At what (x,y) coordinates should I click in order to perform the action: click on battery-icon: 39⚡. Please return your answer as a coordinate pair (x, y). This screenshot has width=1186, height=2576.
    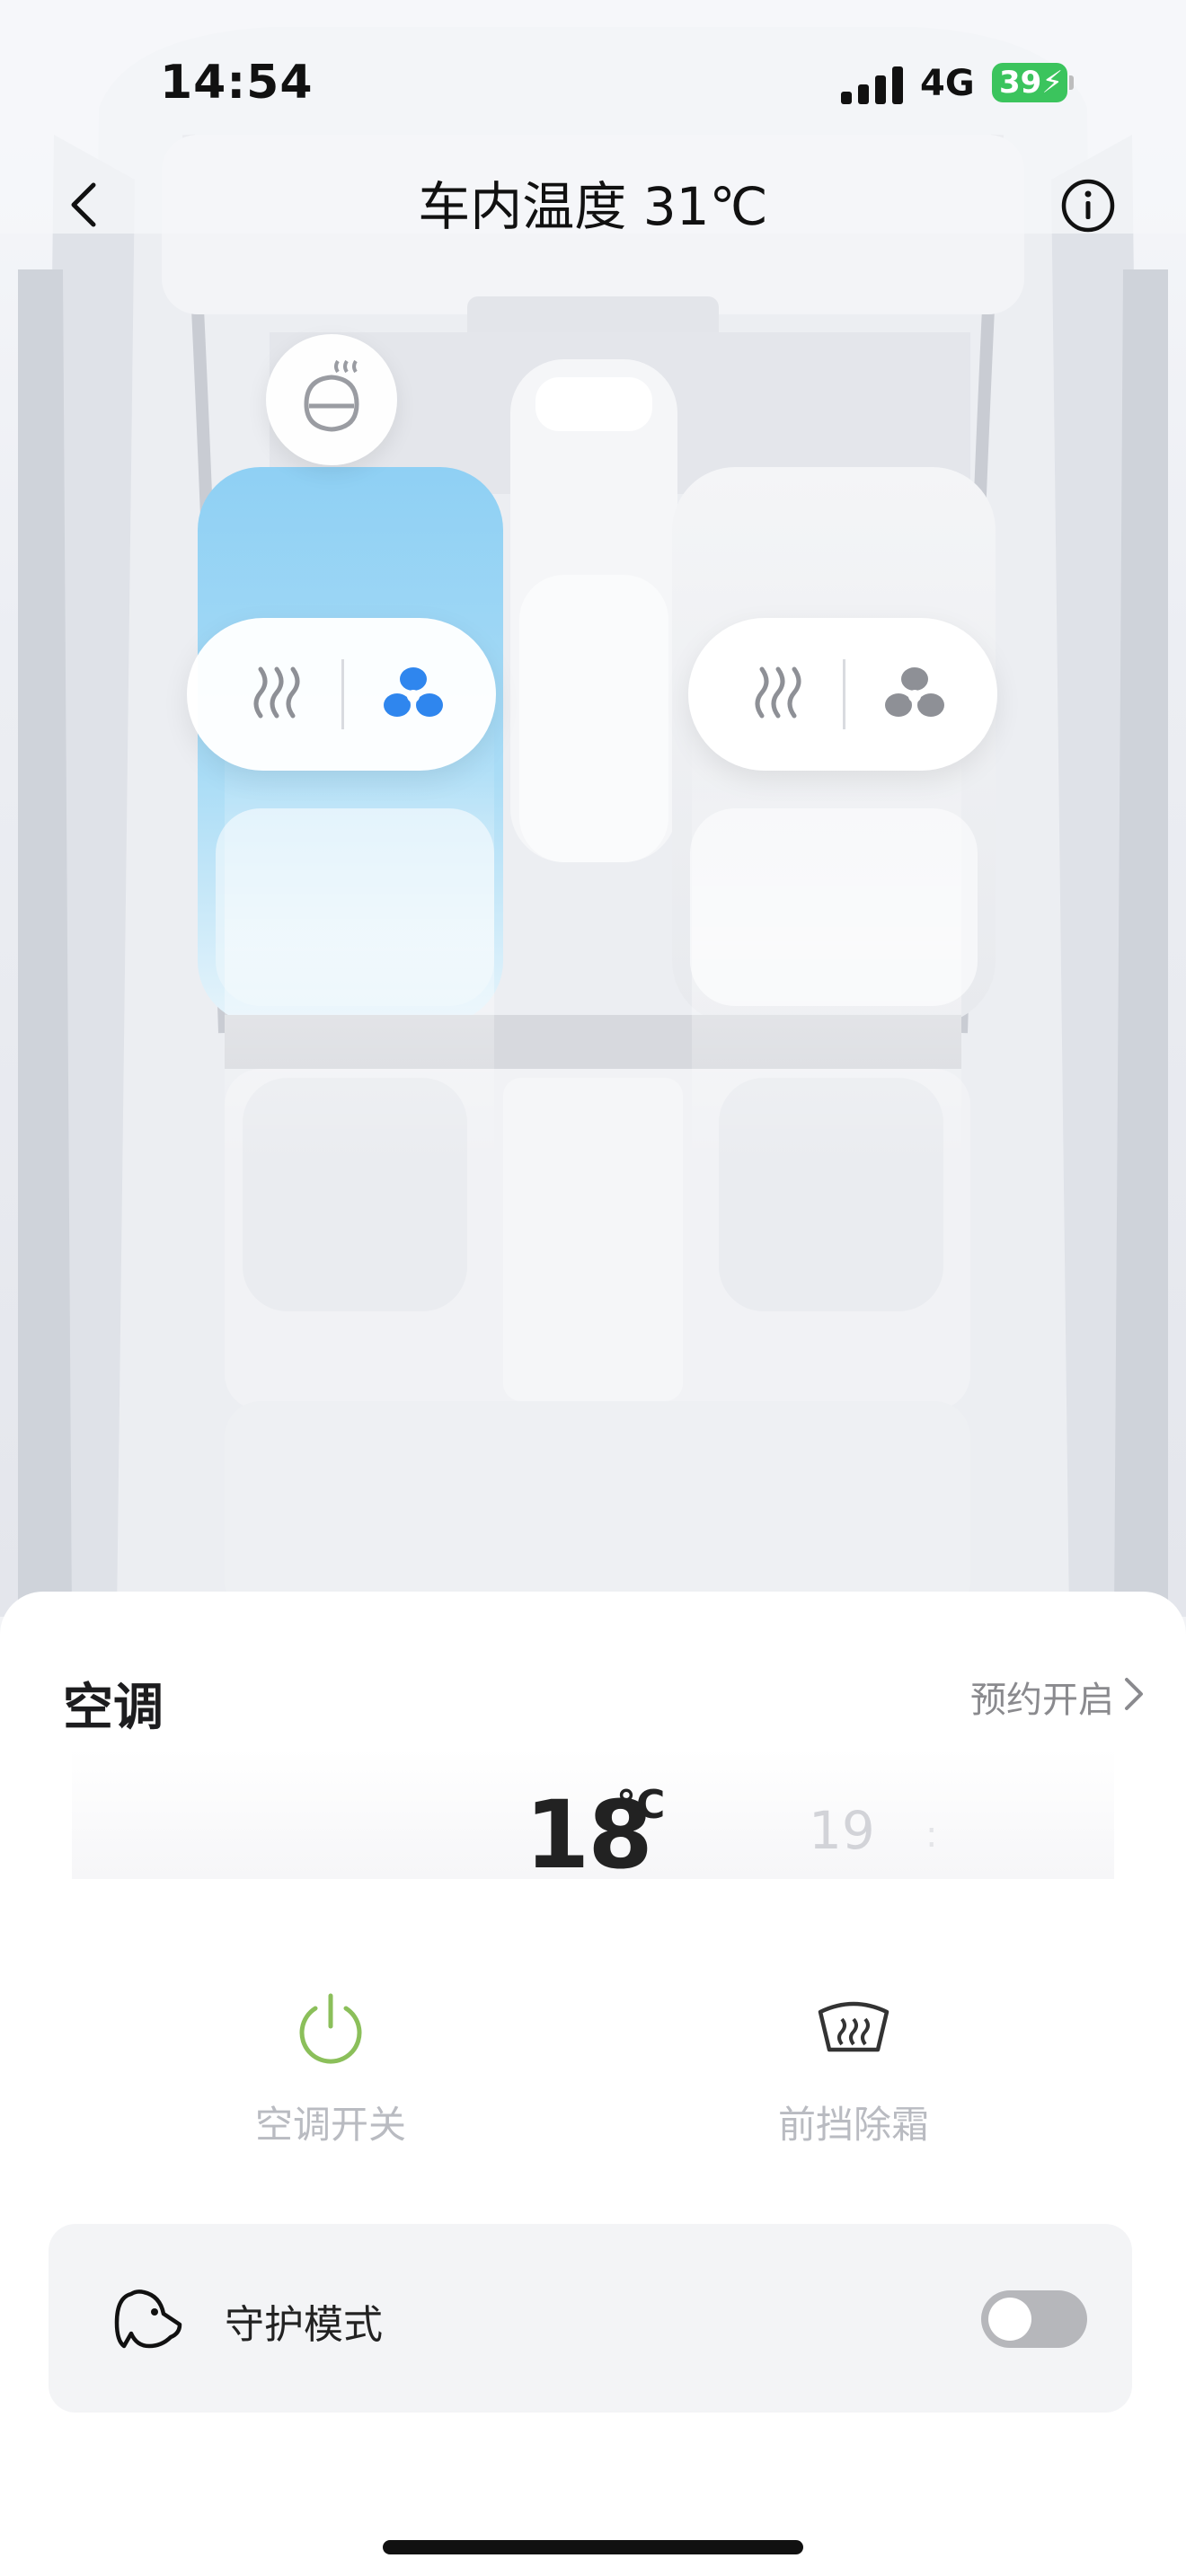
    Looking at the image, I should click on (1033, 82).